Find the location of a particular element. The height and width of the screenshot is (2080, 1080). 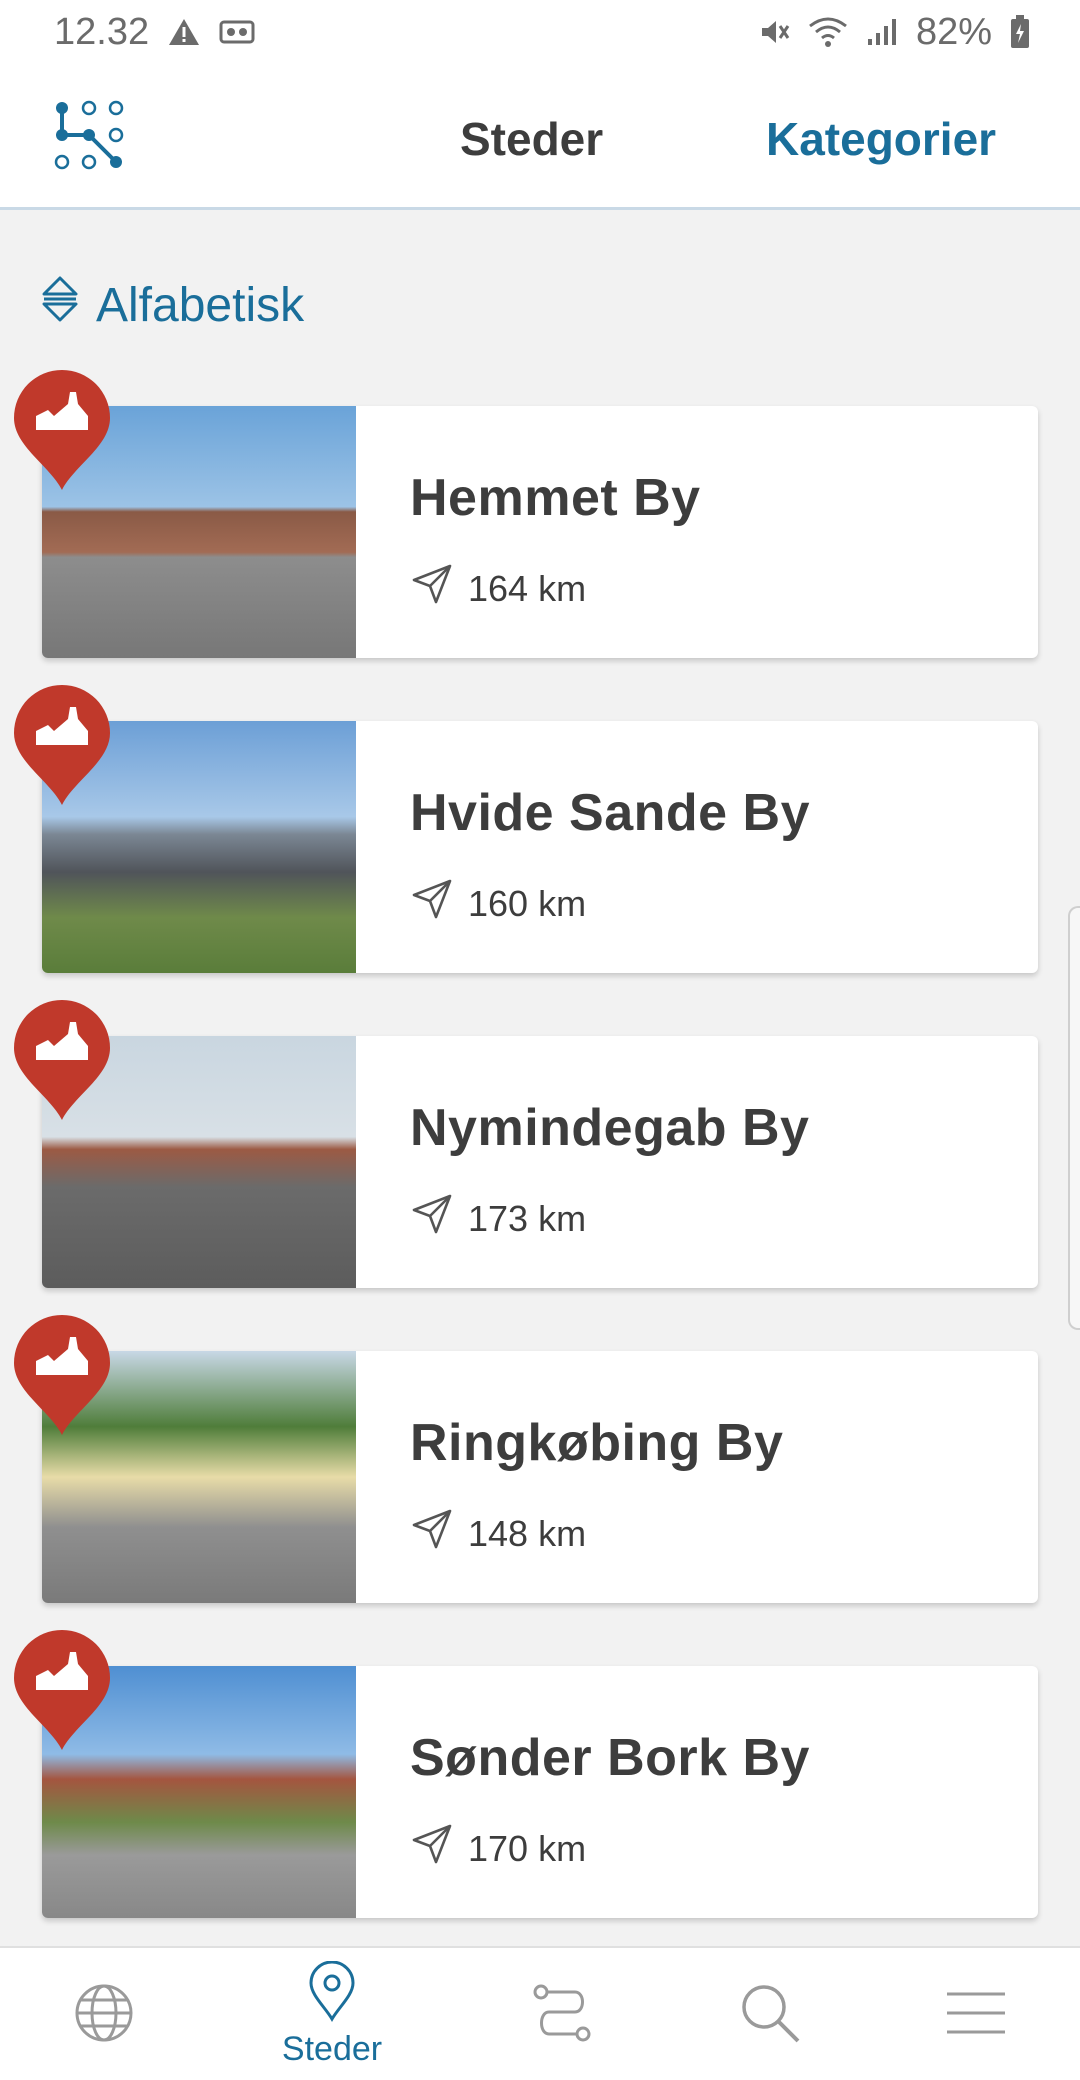

distance-value: 148 km is located at coordinates (527, 1533).